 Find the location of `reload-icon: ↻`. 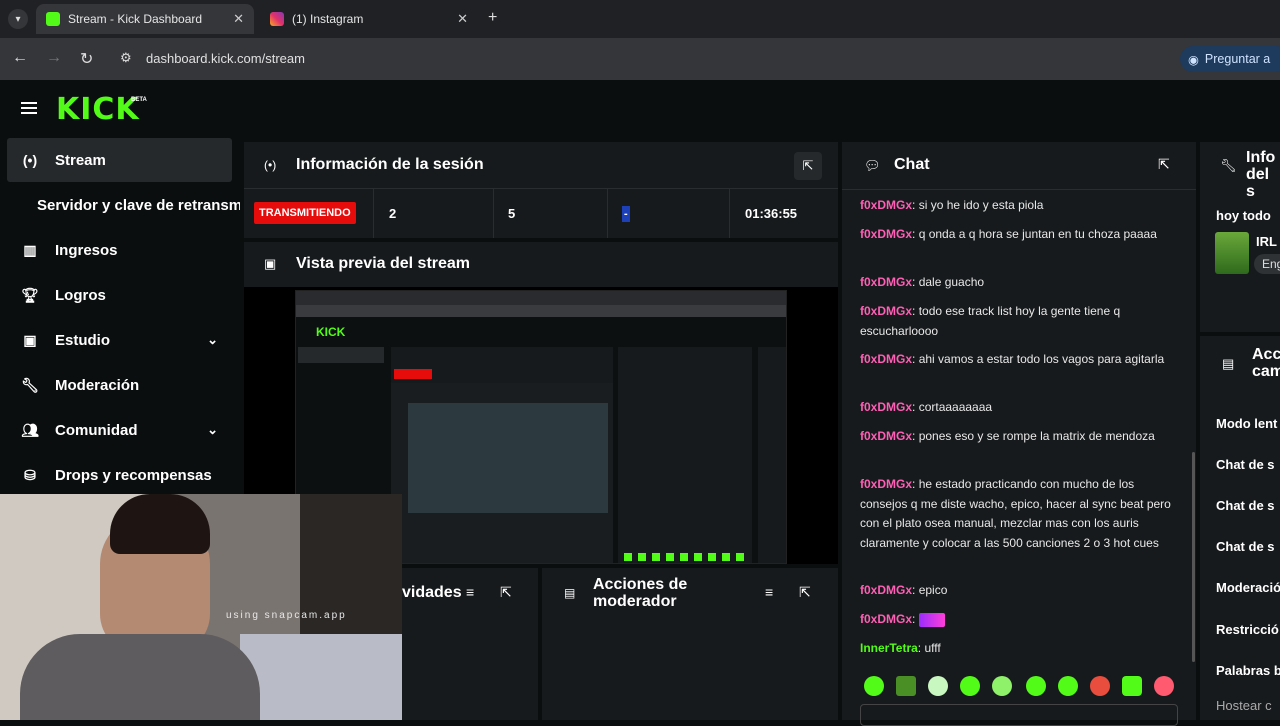

reload-icon: ↻ is located at coordinates (86, 59).